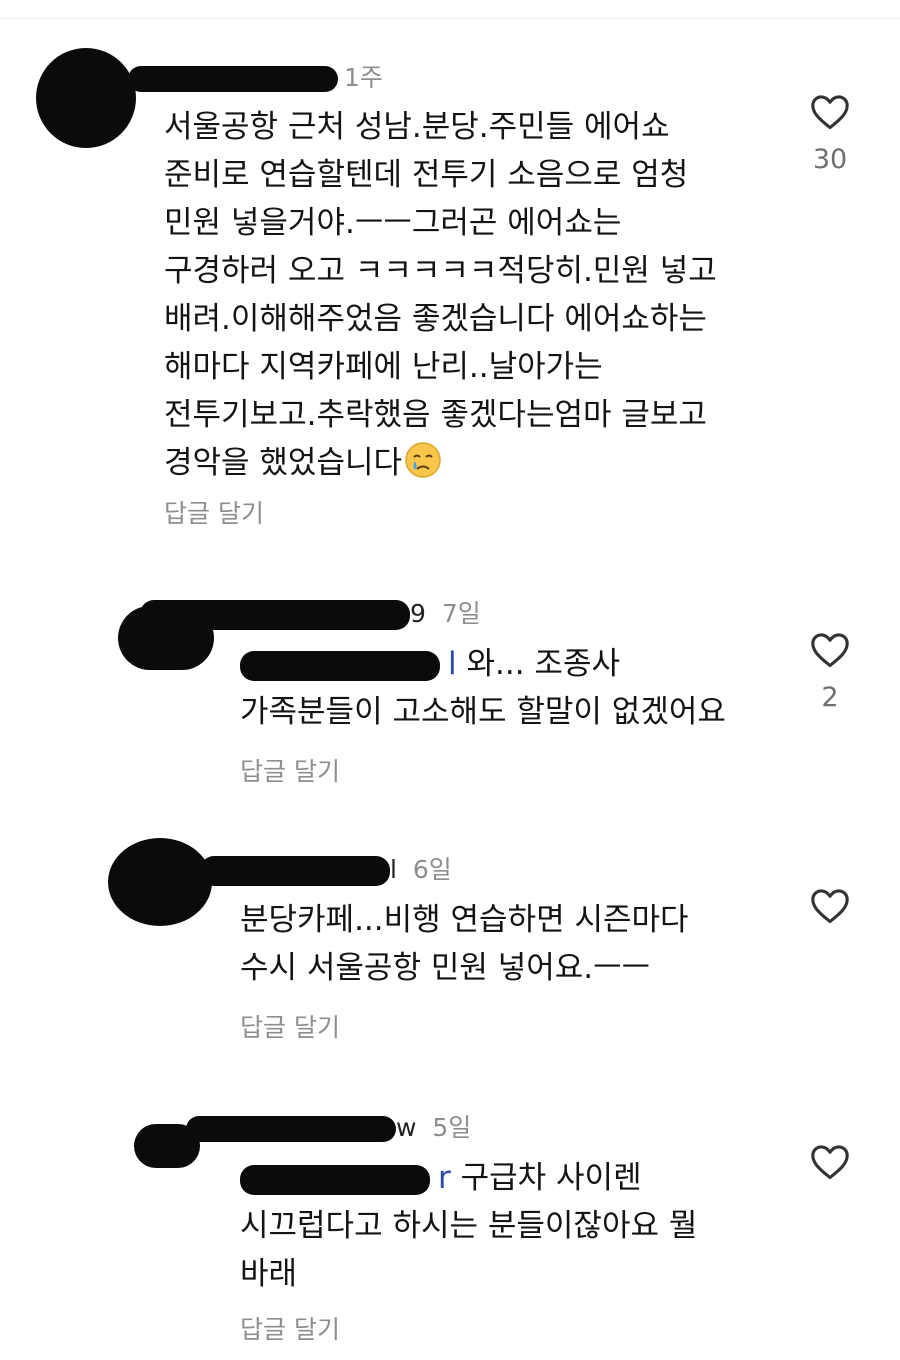 The width and height of the screenshot is (900, 1360). I want to click on comment-line: 배려.이해해주었음 좋겠습니다 에어쇼하는, so click(435, 319).